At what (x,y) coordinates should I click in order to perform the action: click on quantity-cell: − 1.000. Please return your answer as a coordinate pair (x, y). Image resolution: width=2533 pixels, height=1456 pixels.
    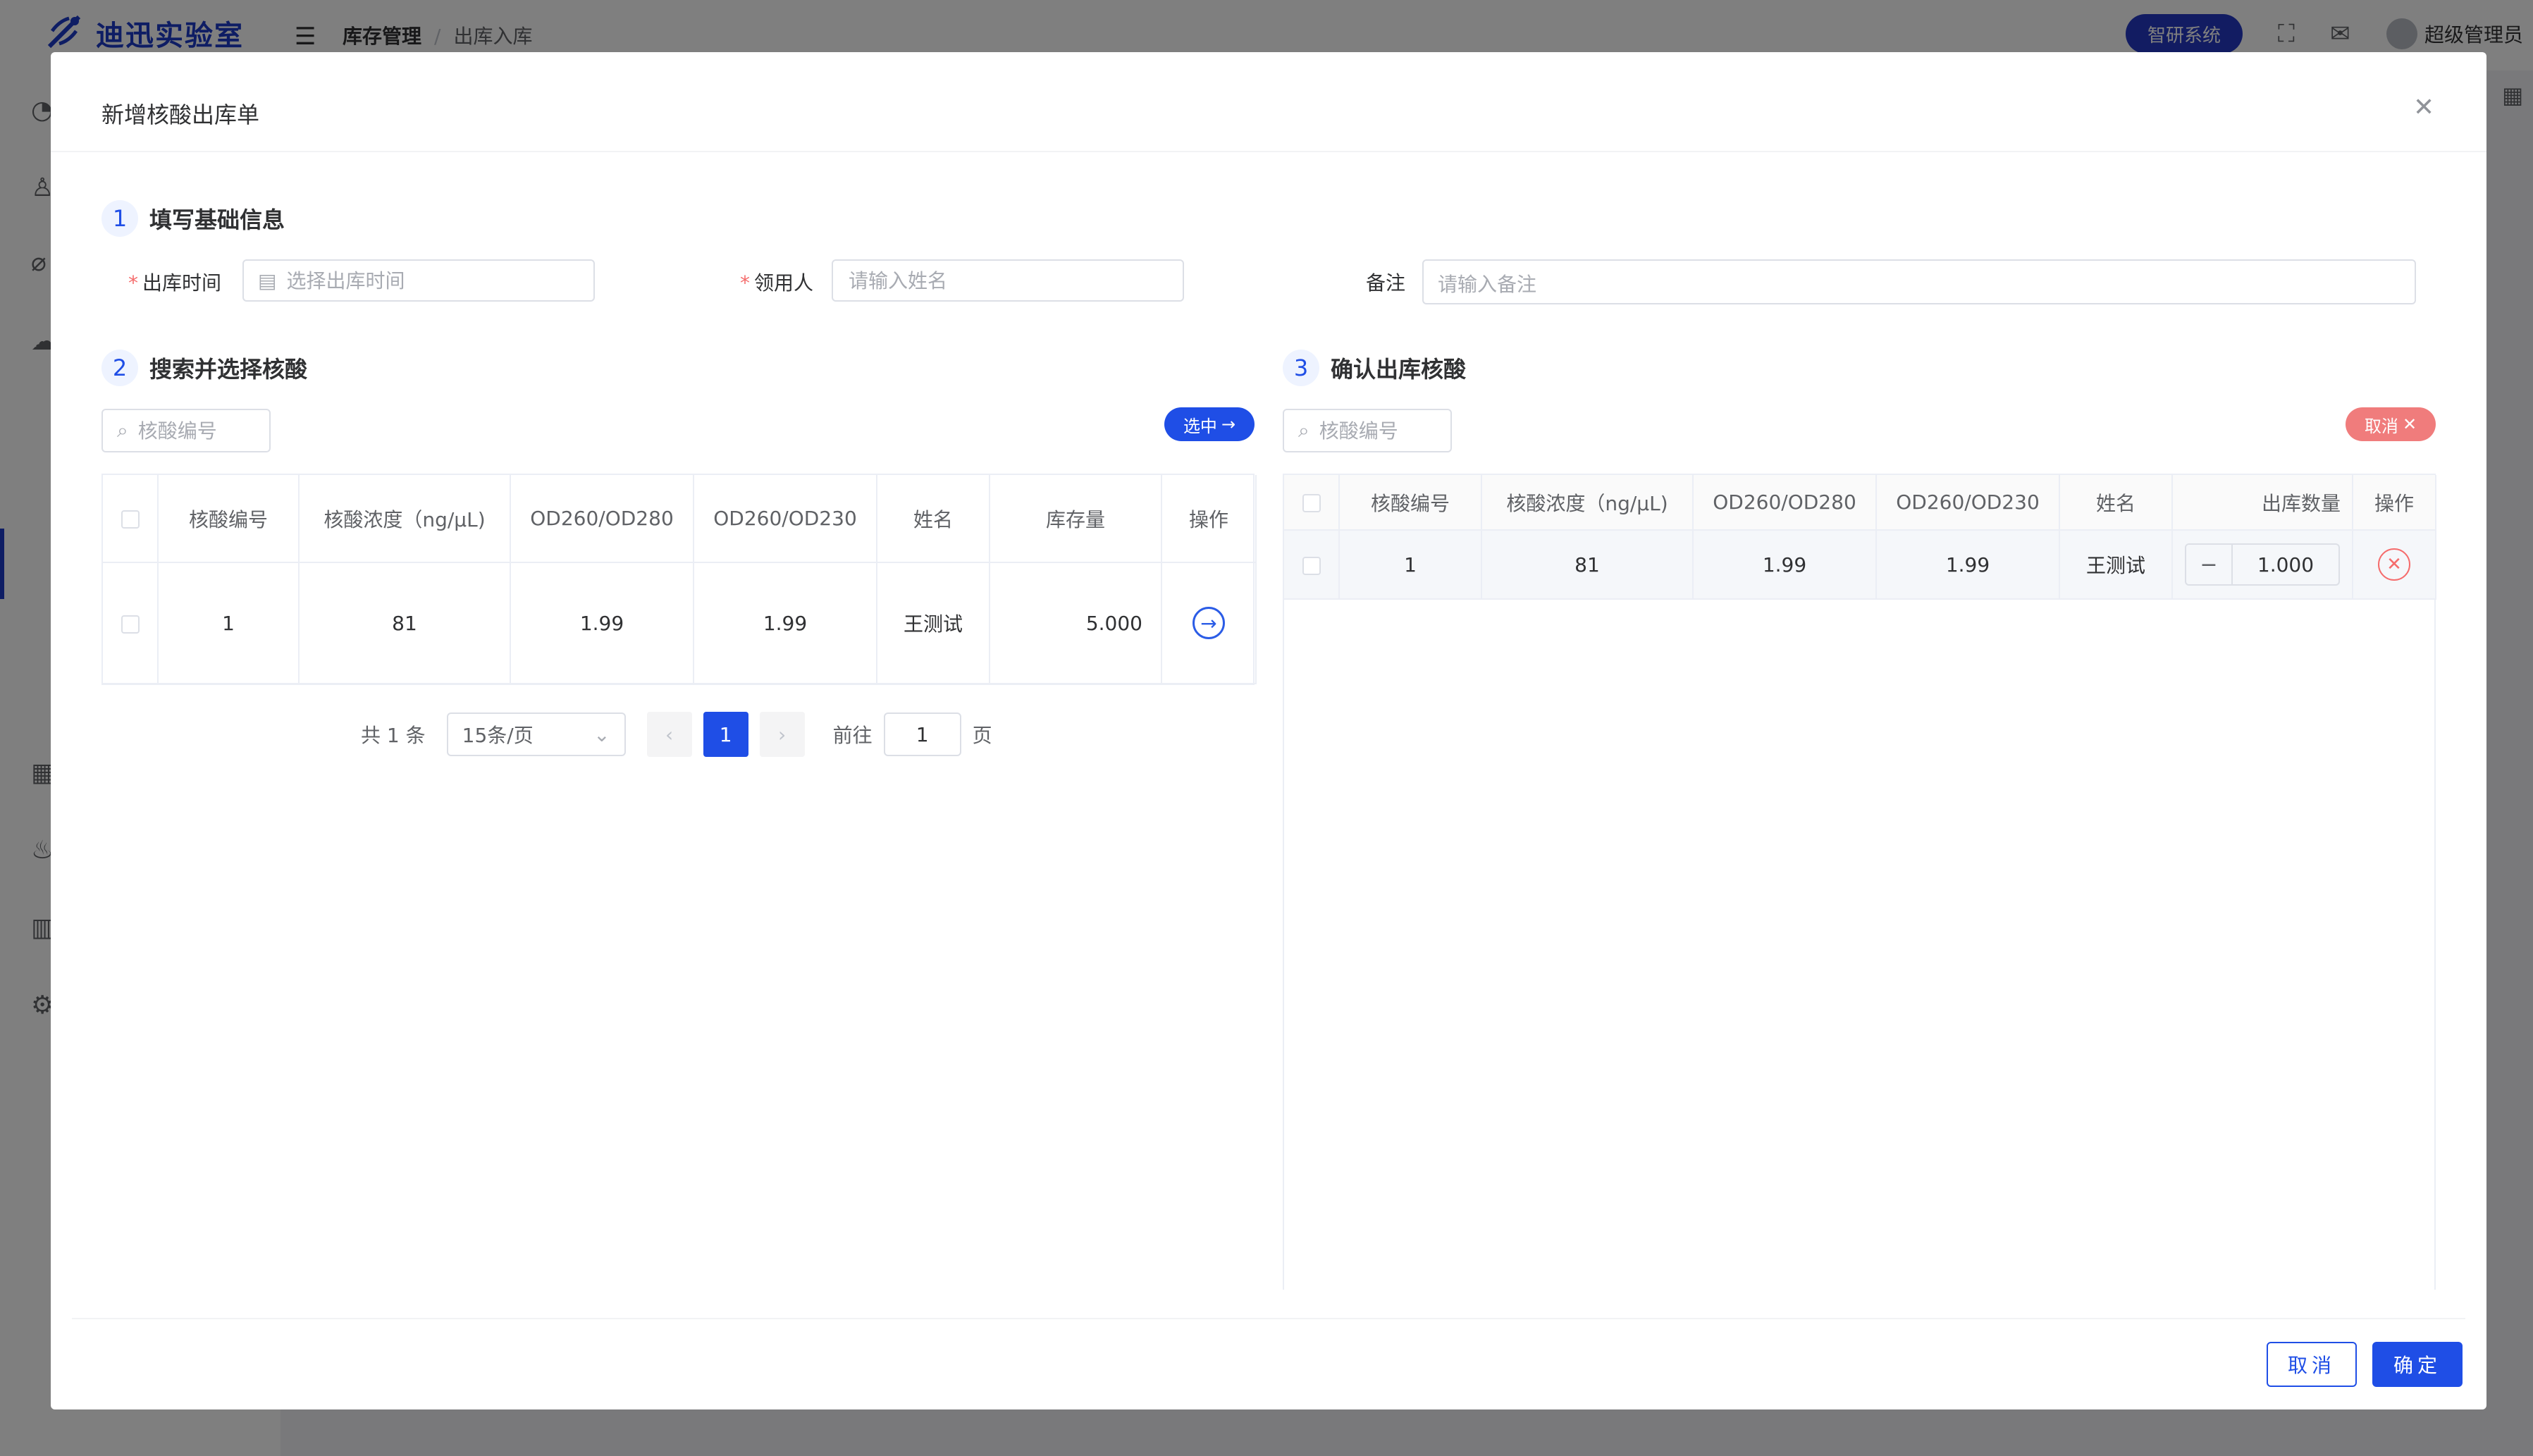
    Looking at the image, I should click on (2262, 565).